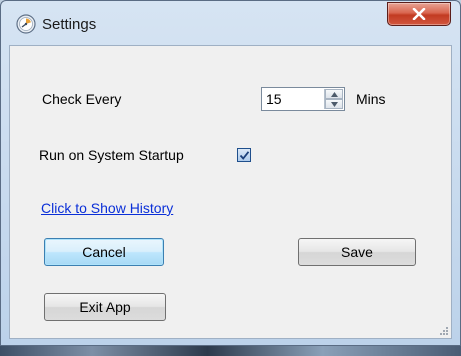 This screenshot has height=356, width=461. What do you see at coordinates (107, 208) in the screenshot?
I see `show-history-link: Click to Show History` at bounding box center [107, 208].